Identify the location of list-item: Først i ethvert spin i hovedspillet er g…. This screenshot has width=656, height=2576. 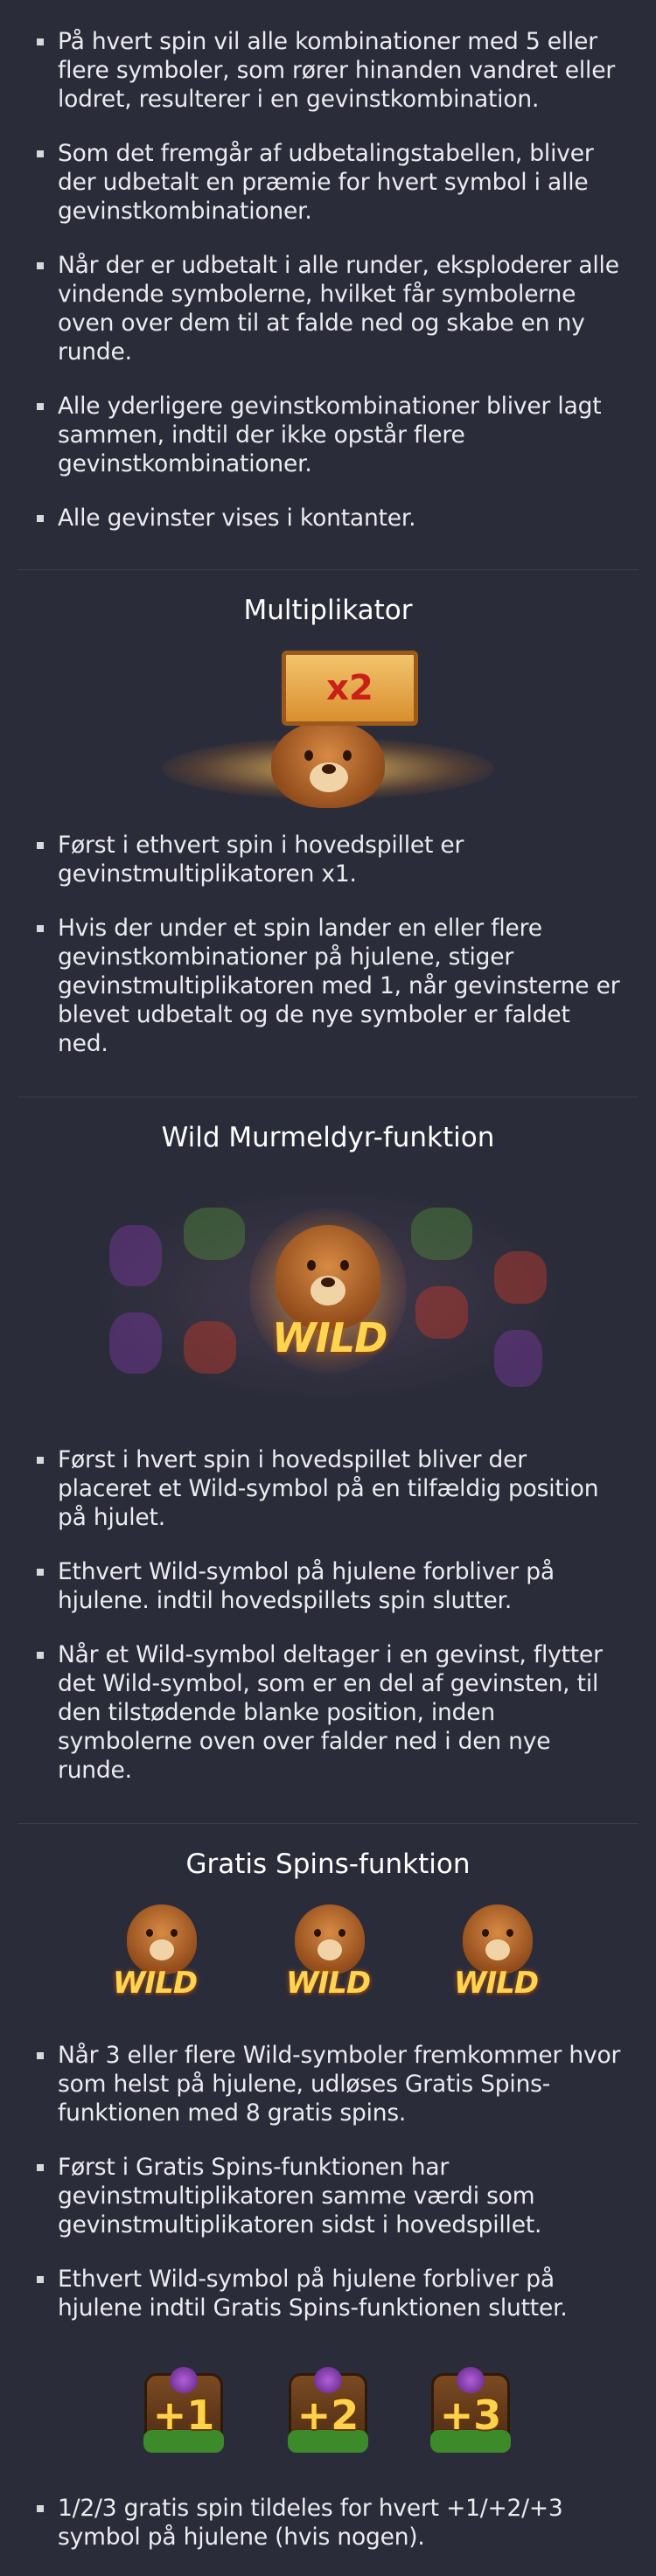
(328, 859).